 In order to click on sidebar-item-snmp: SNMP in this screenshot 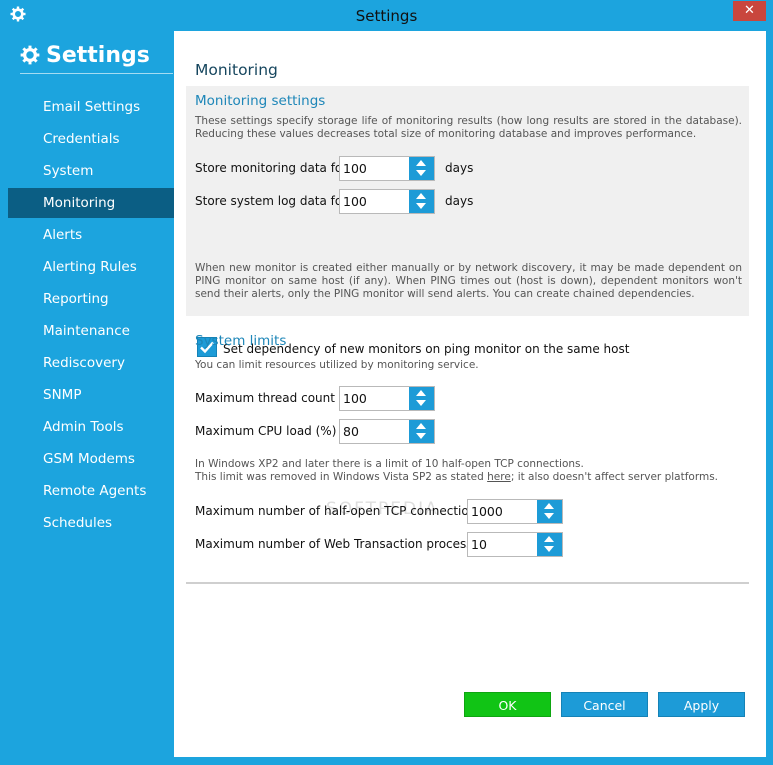, I will do `click(91, 395)`.